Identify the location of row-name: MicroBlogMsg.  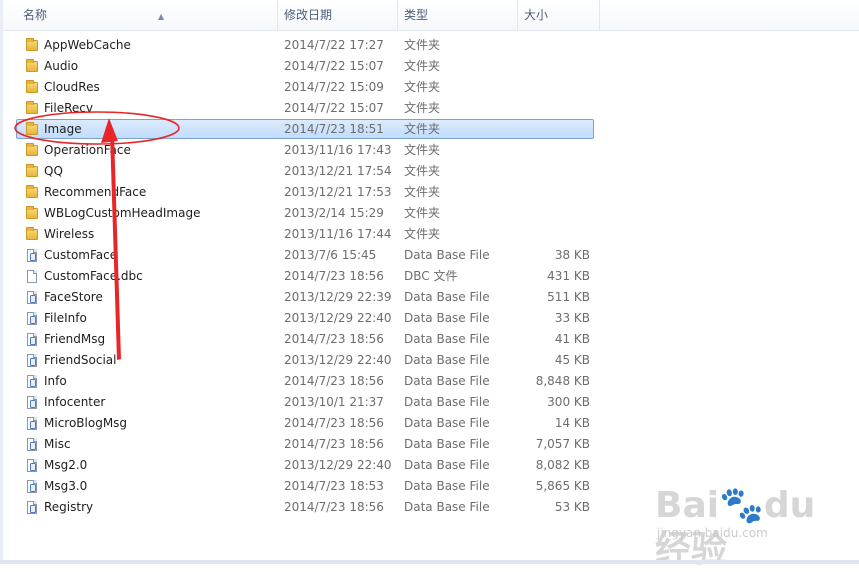
(86, 423).